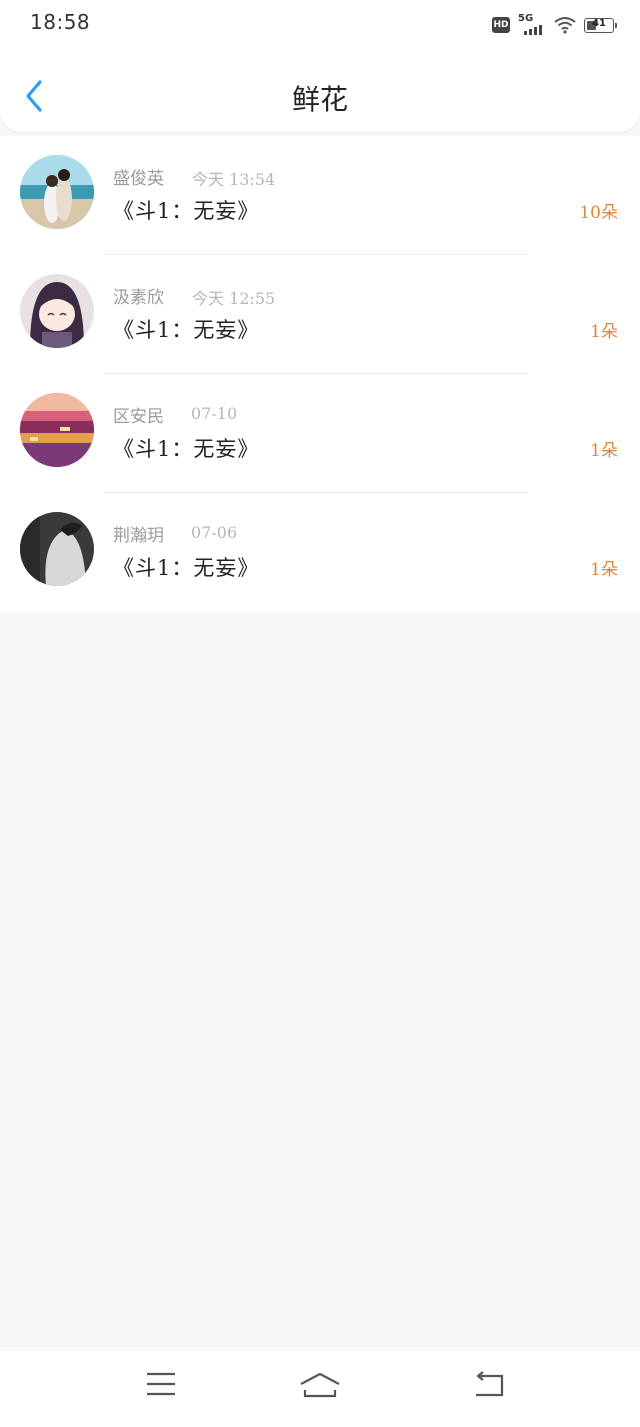 The width and height of the screenshot is (640, 1427). I want to click on status-time: 18:58, so click(60, 22).